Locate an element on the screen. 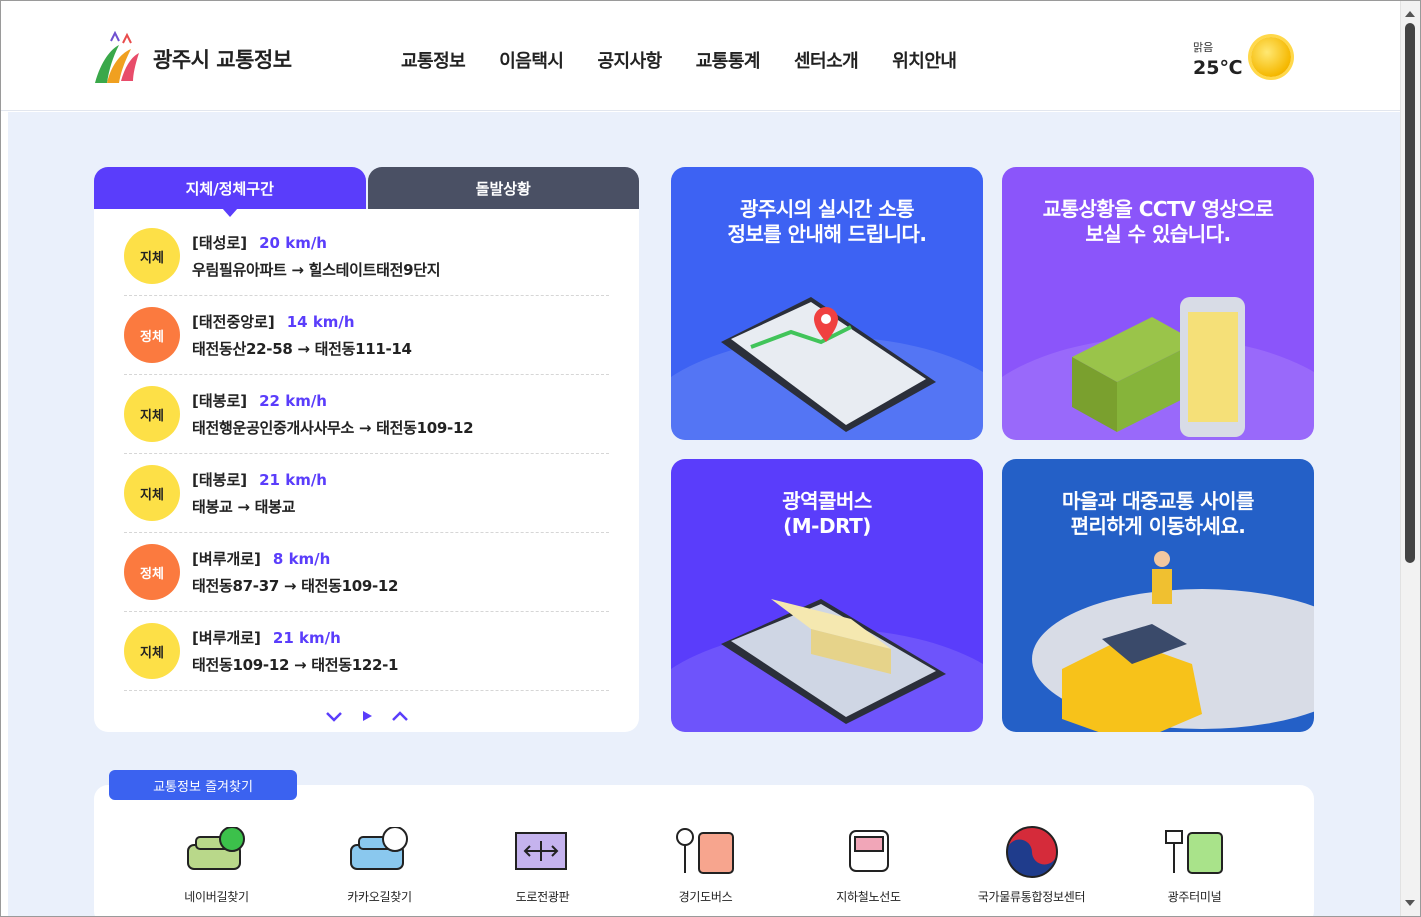  chevron-up-icon is located at coordinates (400, 716).